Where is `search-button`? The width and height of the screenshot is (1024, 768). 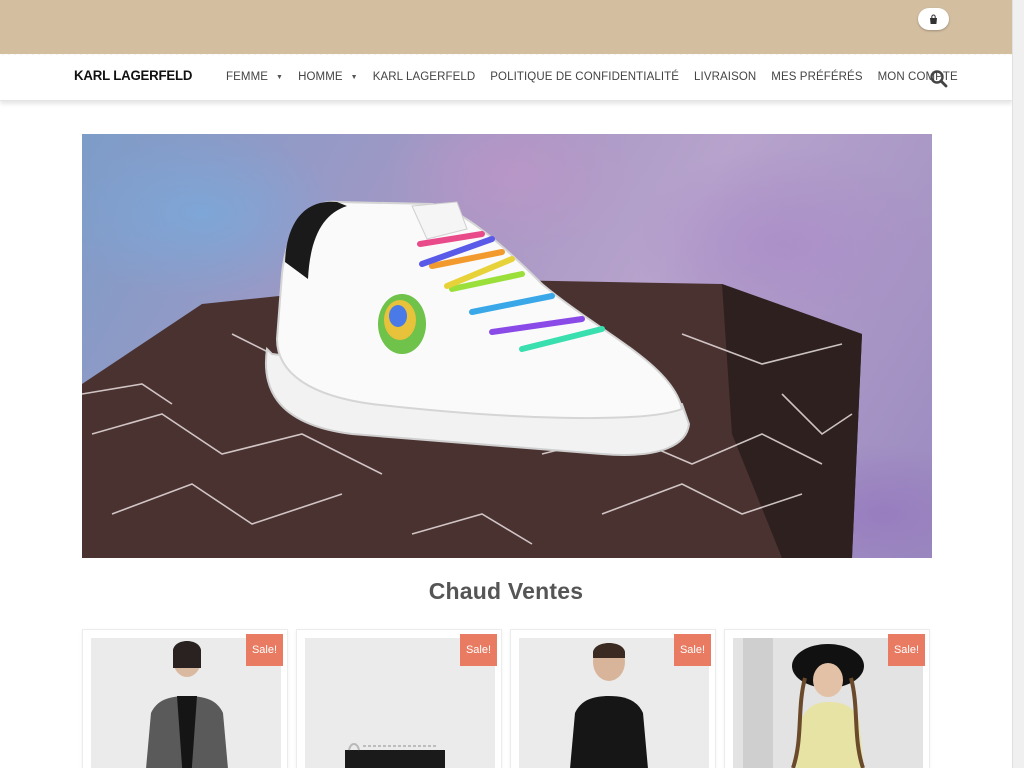
search-button is located at coordinates (939, 79).